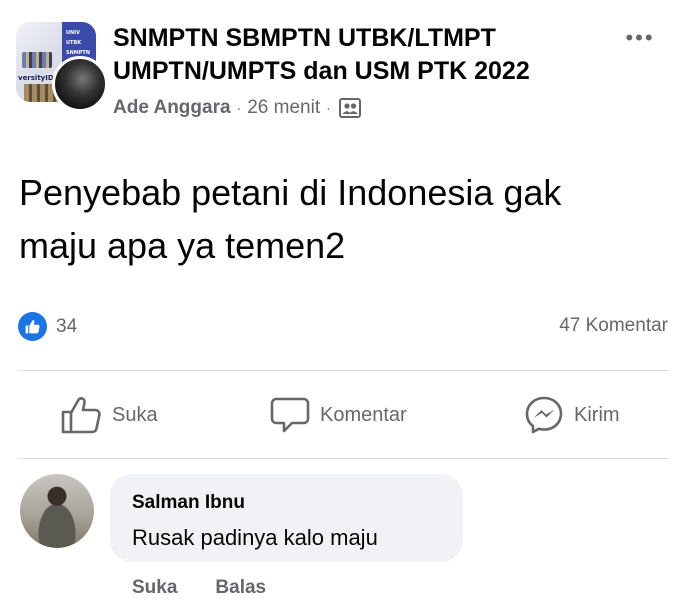  Describe the element at coordinates (286, 518) in the screenshot. I see `comment-bubble: Salman Ibnu Rusak padinya kalo maju` at that location.